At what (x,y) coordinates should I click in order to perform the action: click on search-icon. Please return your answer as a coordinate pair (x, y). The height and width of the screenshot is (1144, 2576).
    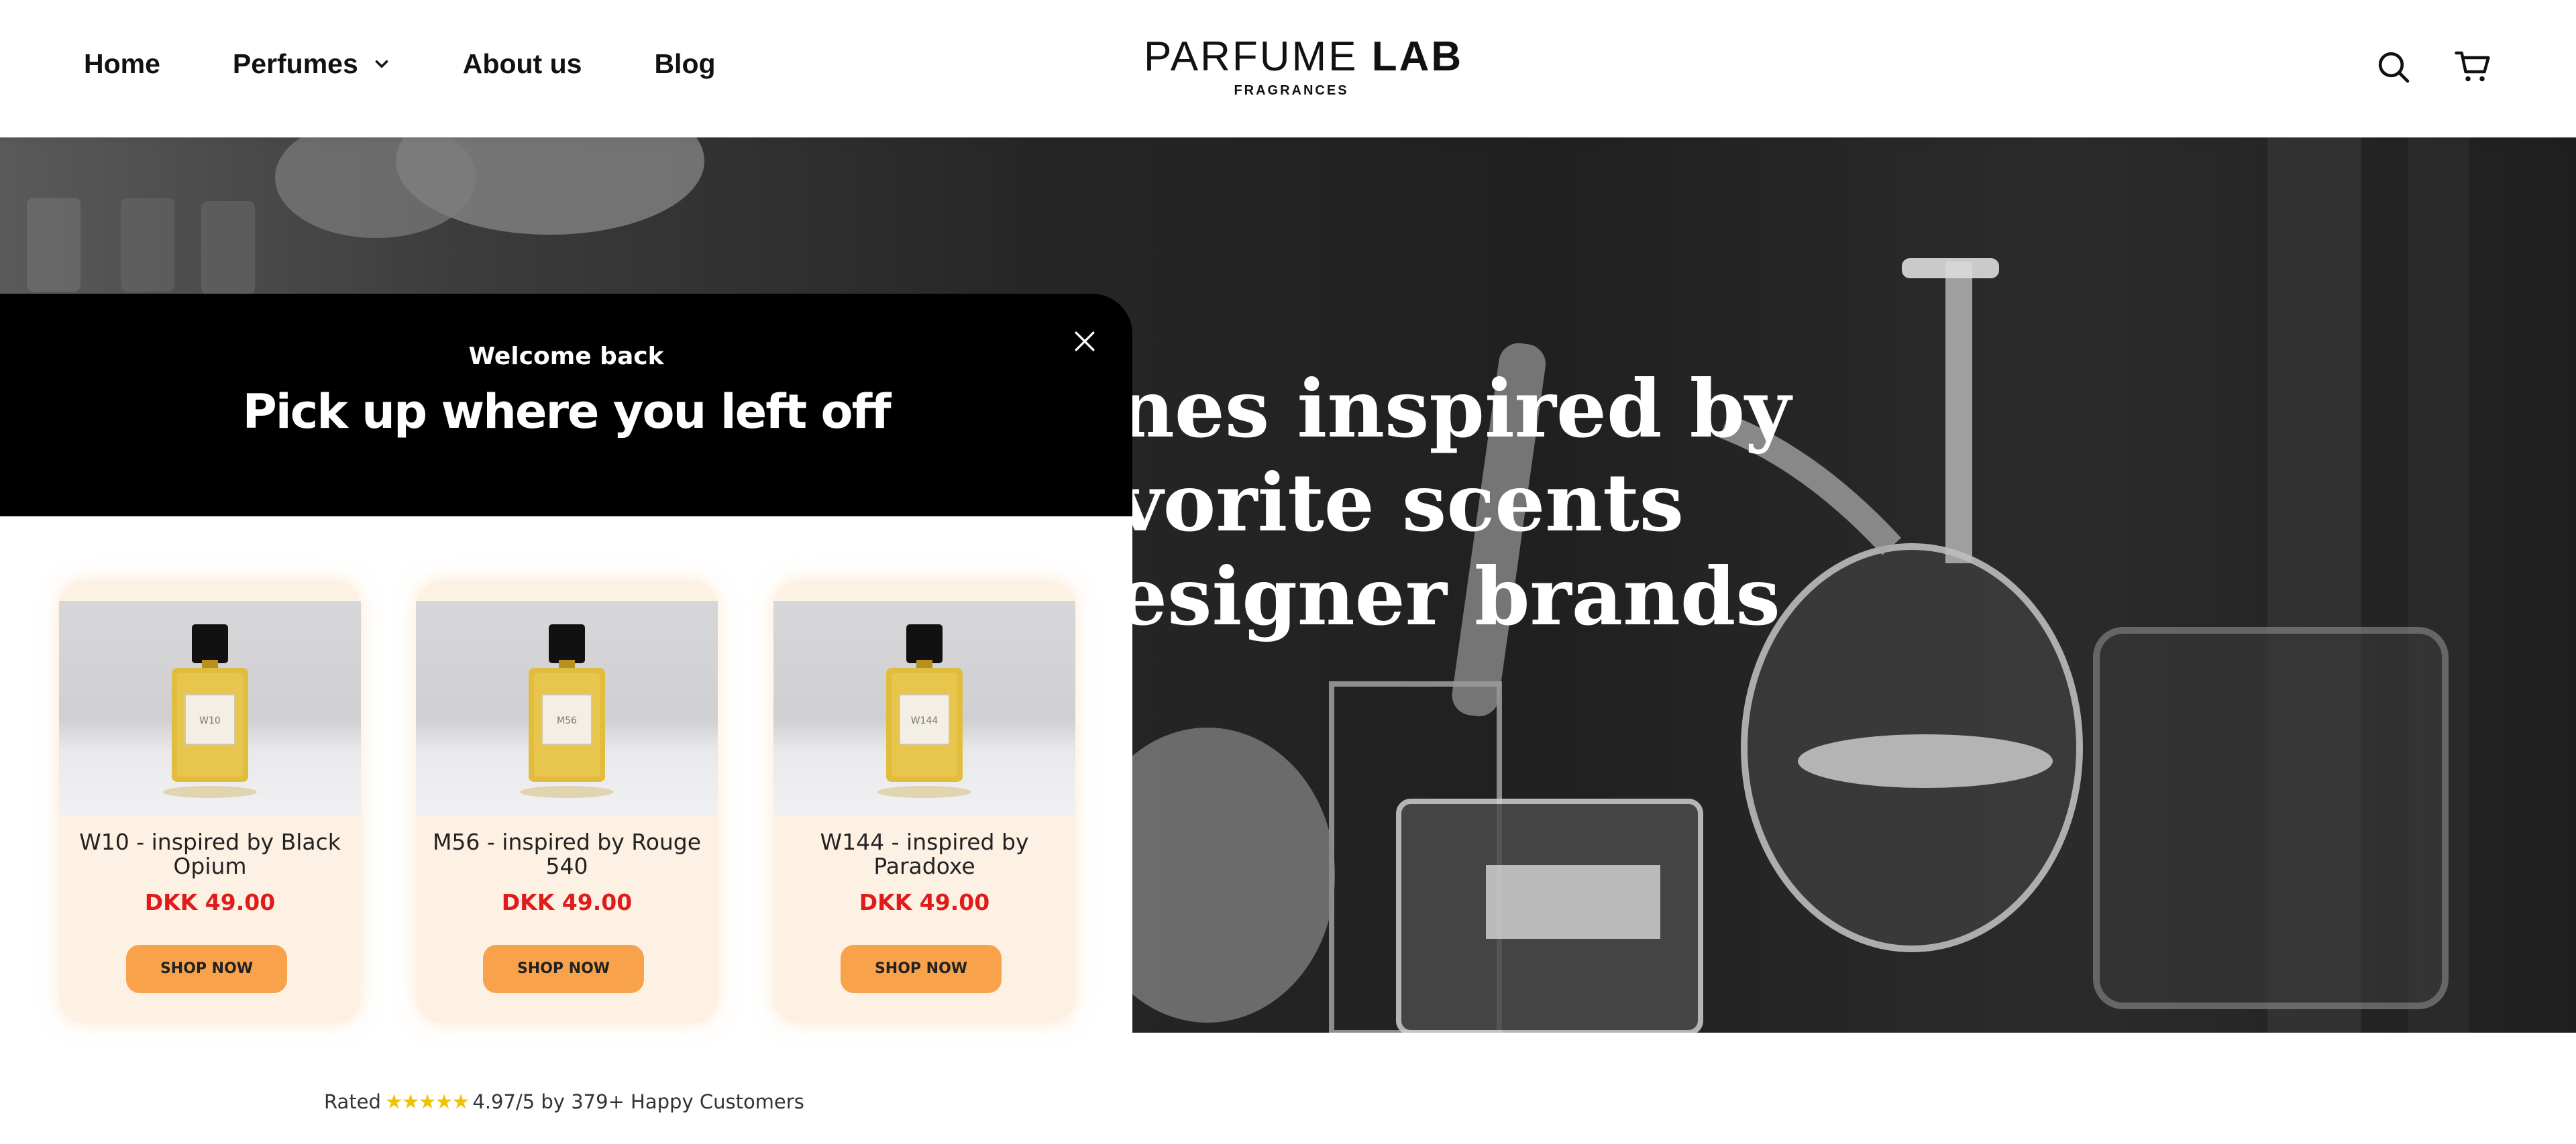
    Looking at the image, I should click on (2393, 67).